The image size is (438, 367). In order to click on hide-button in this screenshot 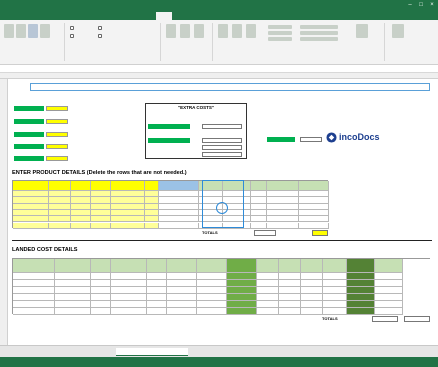, I will do `click(280, 33)`.